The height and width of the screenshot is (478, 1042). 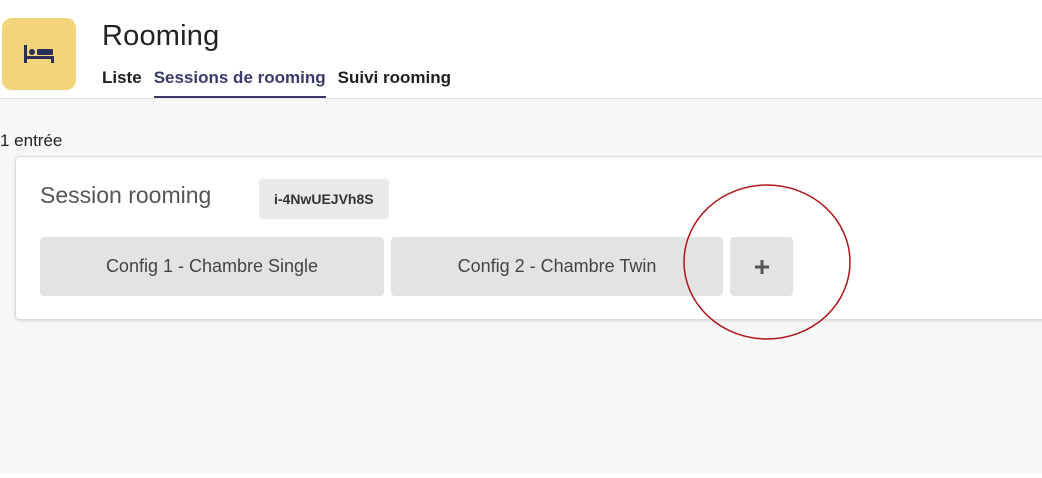 I want to click on session-id-badge: i-4NwUEJVh8S, so click(x=324, y=199).